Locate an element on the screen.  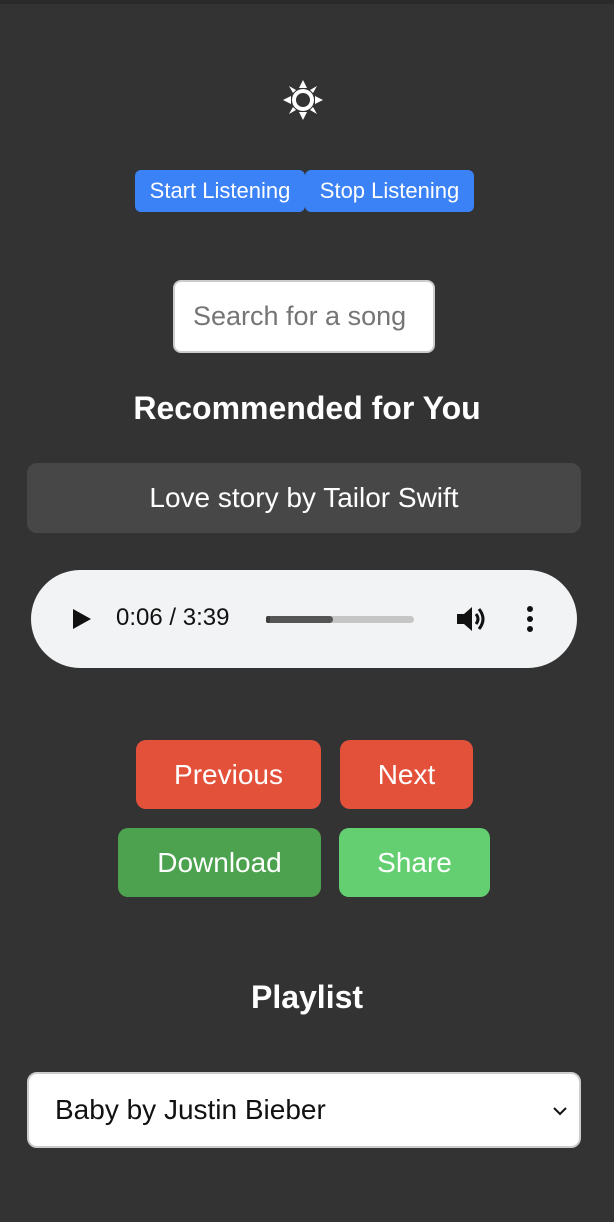
player-time: 0:06 / 3:39 is located at coordinates (173, 617).